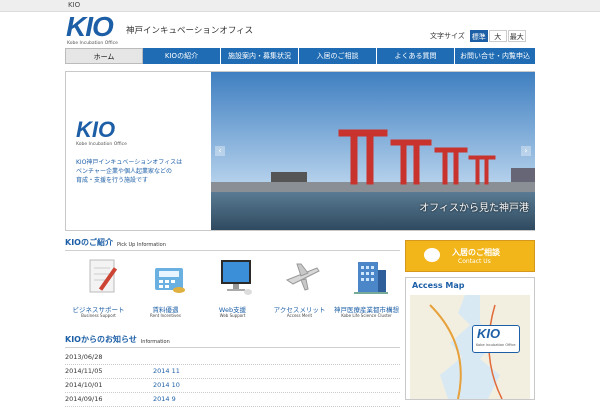  Describe the element at coordinates (299, 315) in the screenshot. I see `pickup-en-label: Access Merit` at that location.